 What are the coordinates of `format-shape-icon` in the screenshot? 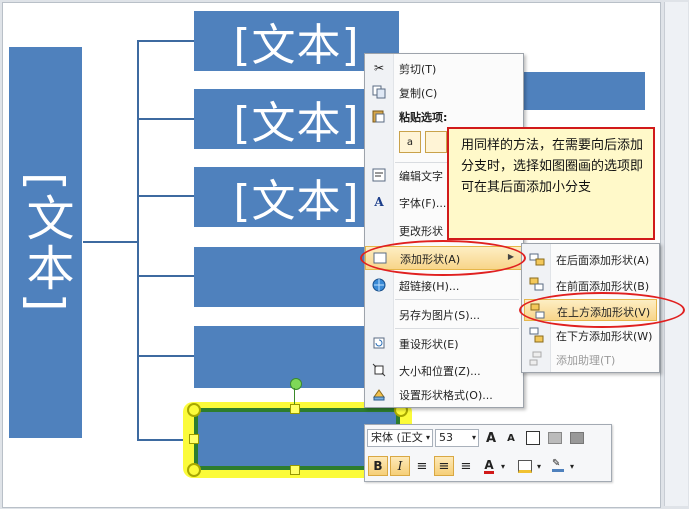 It's located at (379, 394).